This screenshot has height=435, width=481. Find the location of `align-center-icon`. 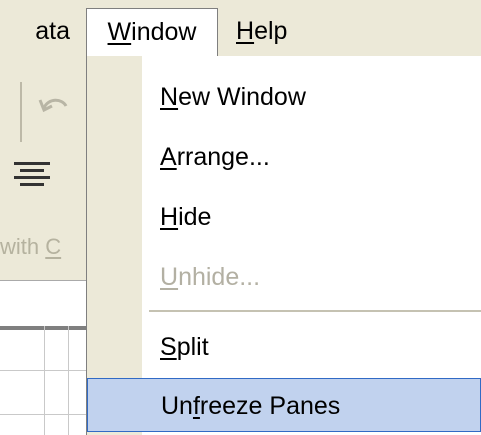

align-center-icon is located at coordinates (32, 175).